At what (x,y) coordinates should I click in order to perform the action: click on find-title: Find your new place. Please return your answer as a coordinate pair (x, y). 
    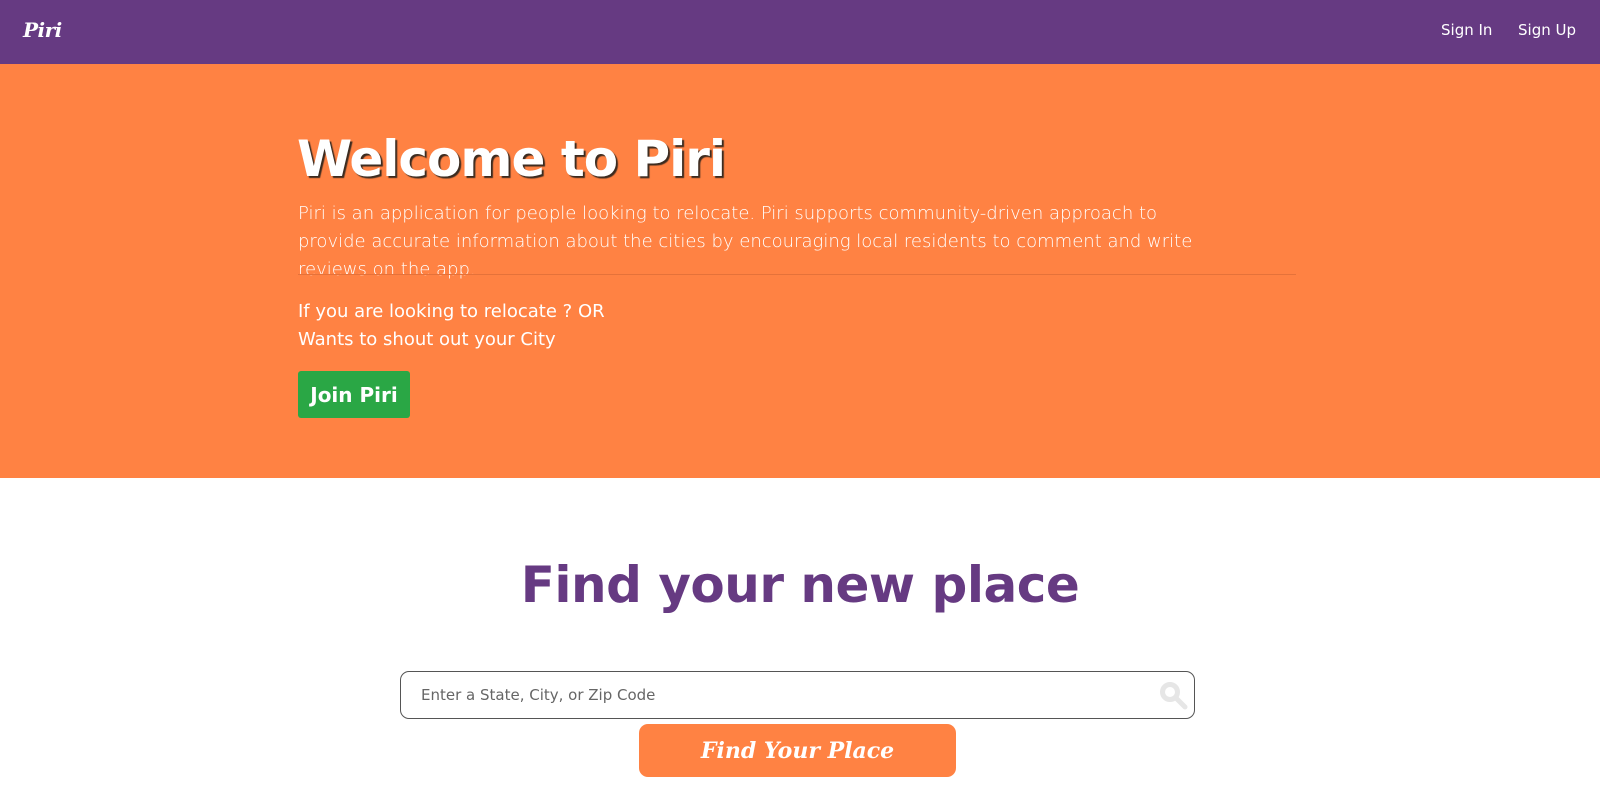
    Looking at the image, I should click on (800, 585).